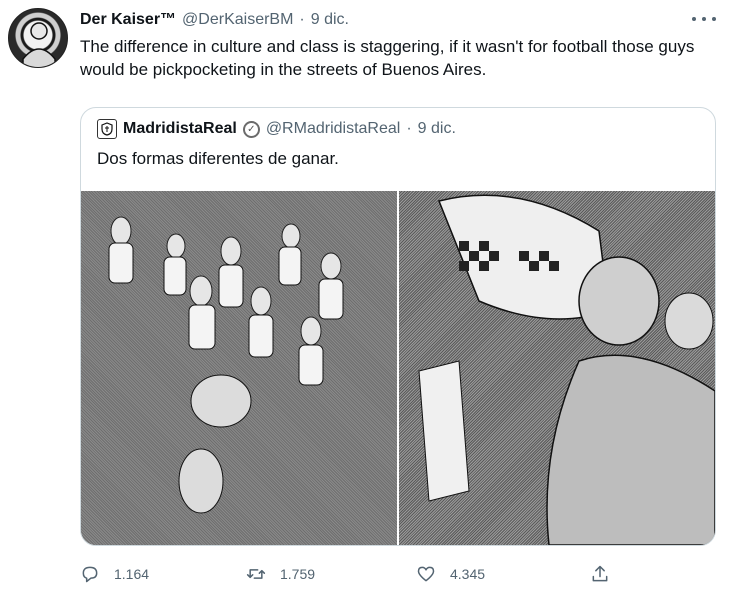  Describe the element at coordinates (426, 574) in the screenshot. I see `heart-icon` at that location.